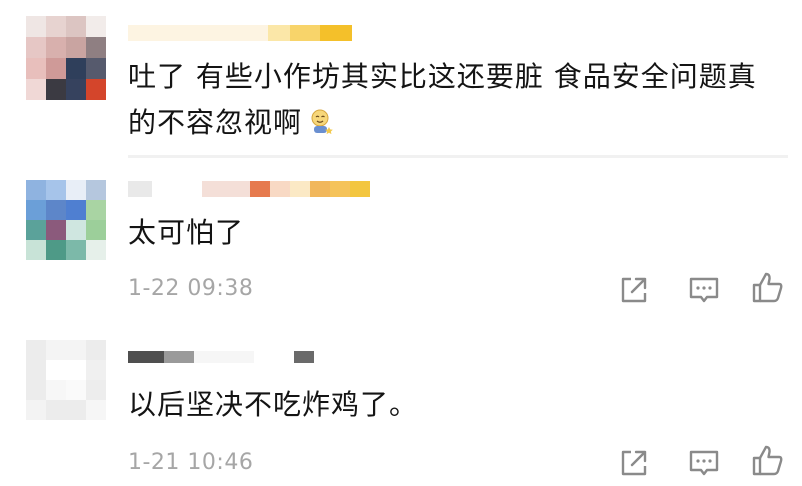 This screenshot has height=486, width=802. What do you see at coordinates (186, 232) in the screenshot?
I see `comment-text: 太可怕了` at bounding box center [186, 232].